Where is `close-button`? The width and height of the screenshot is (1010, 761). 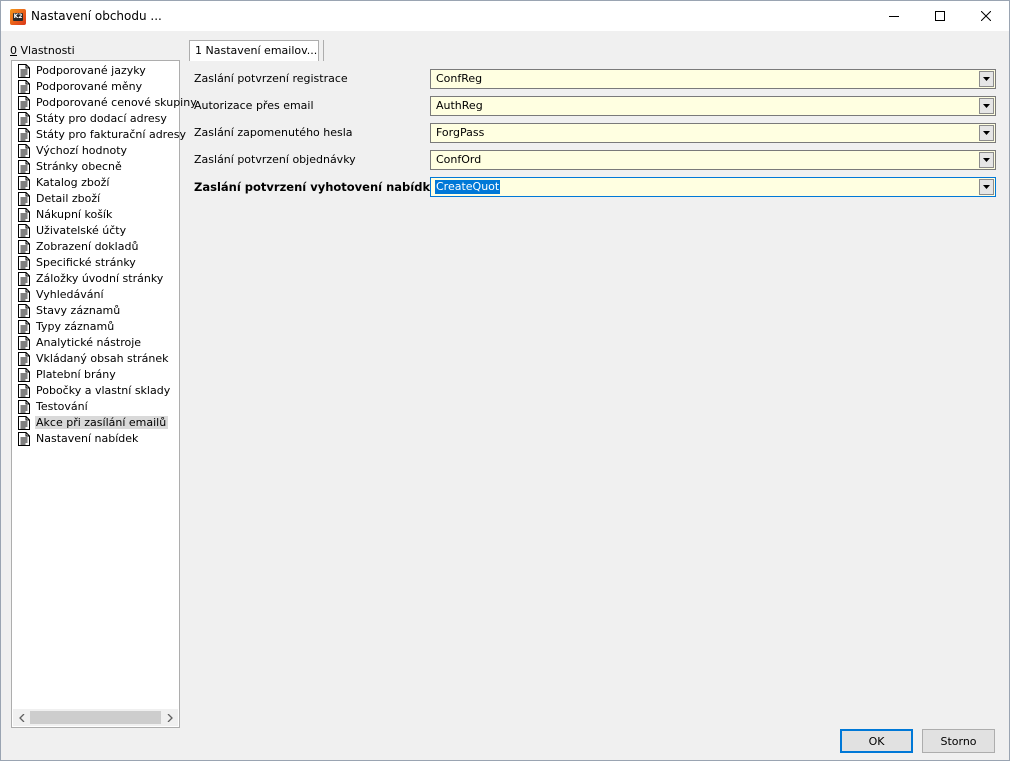
close-button is located at coordinates (986, 16).